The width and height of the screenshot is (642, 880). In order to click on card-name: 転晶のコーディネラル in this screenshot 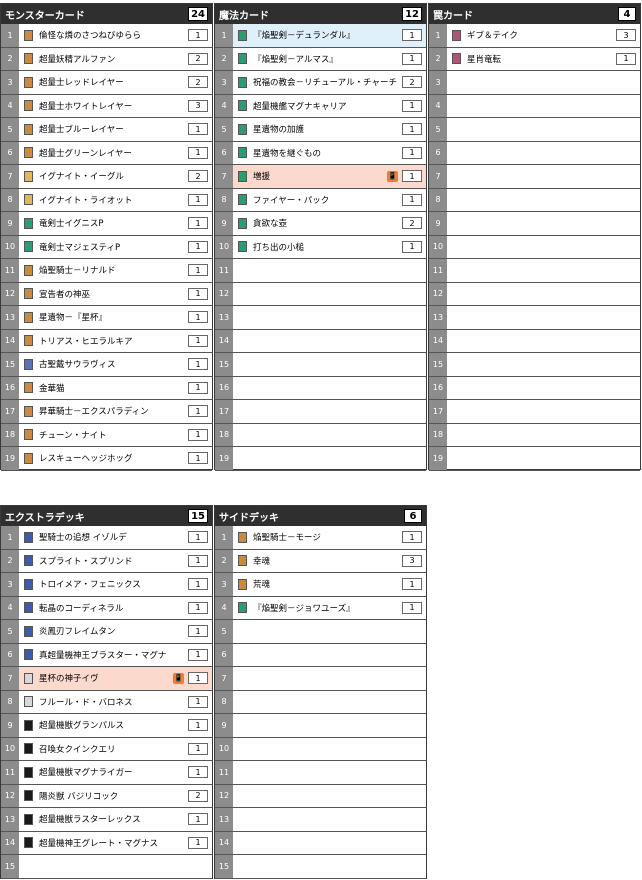, I will do `click(113, 608)`.